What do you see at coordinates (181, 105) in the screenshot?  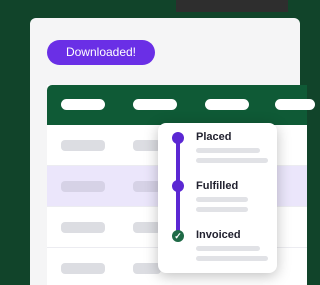 I see `table-header` at bounding box center [181, 105].